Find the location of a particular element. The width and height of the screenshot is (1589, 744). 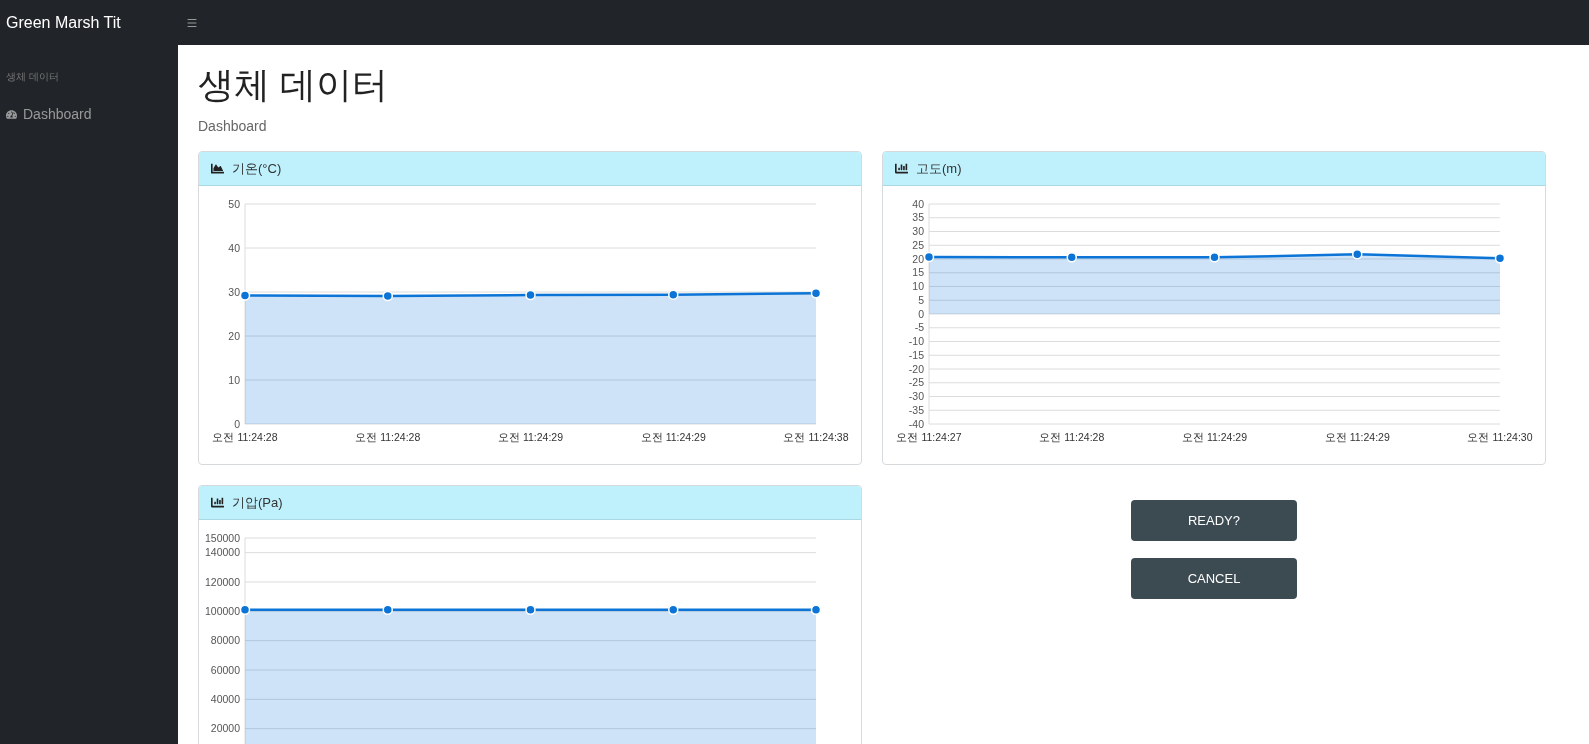

sidebar-item: Dashboard is located at coordinates (92, 114).